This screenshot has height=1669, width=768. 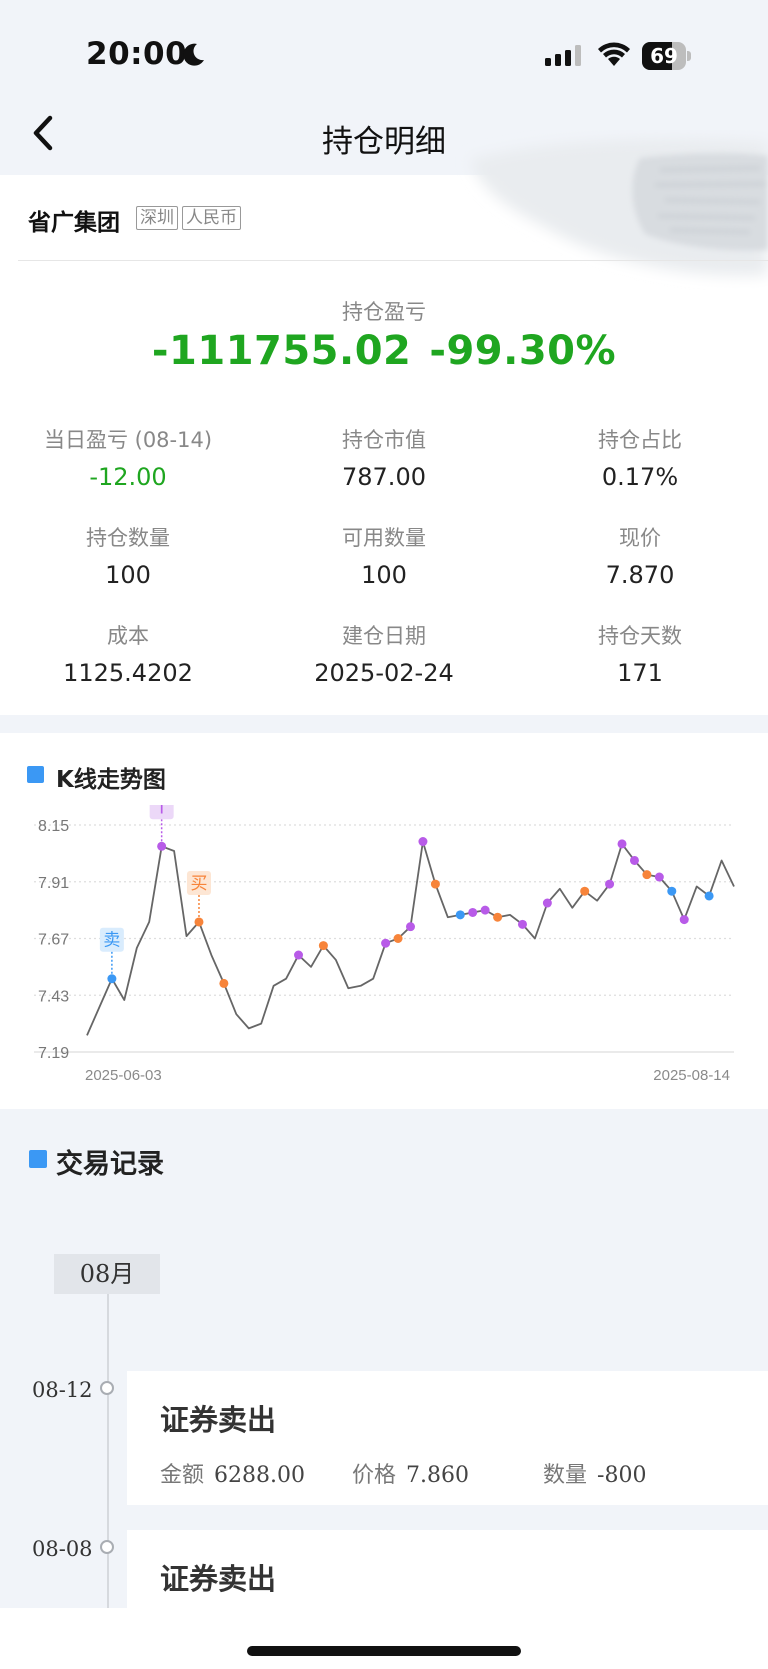 I want to click on stat-value: 787.00, so click(x=384, y=477).